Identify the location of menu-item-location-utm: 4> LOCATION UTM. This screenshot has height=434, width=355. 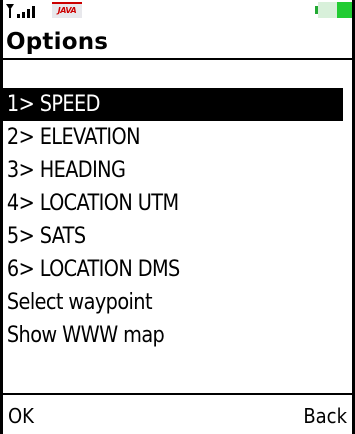
(173, 203).